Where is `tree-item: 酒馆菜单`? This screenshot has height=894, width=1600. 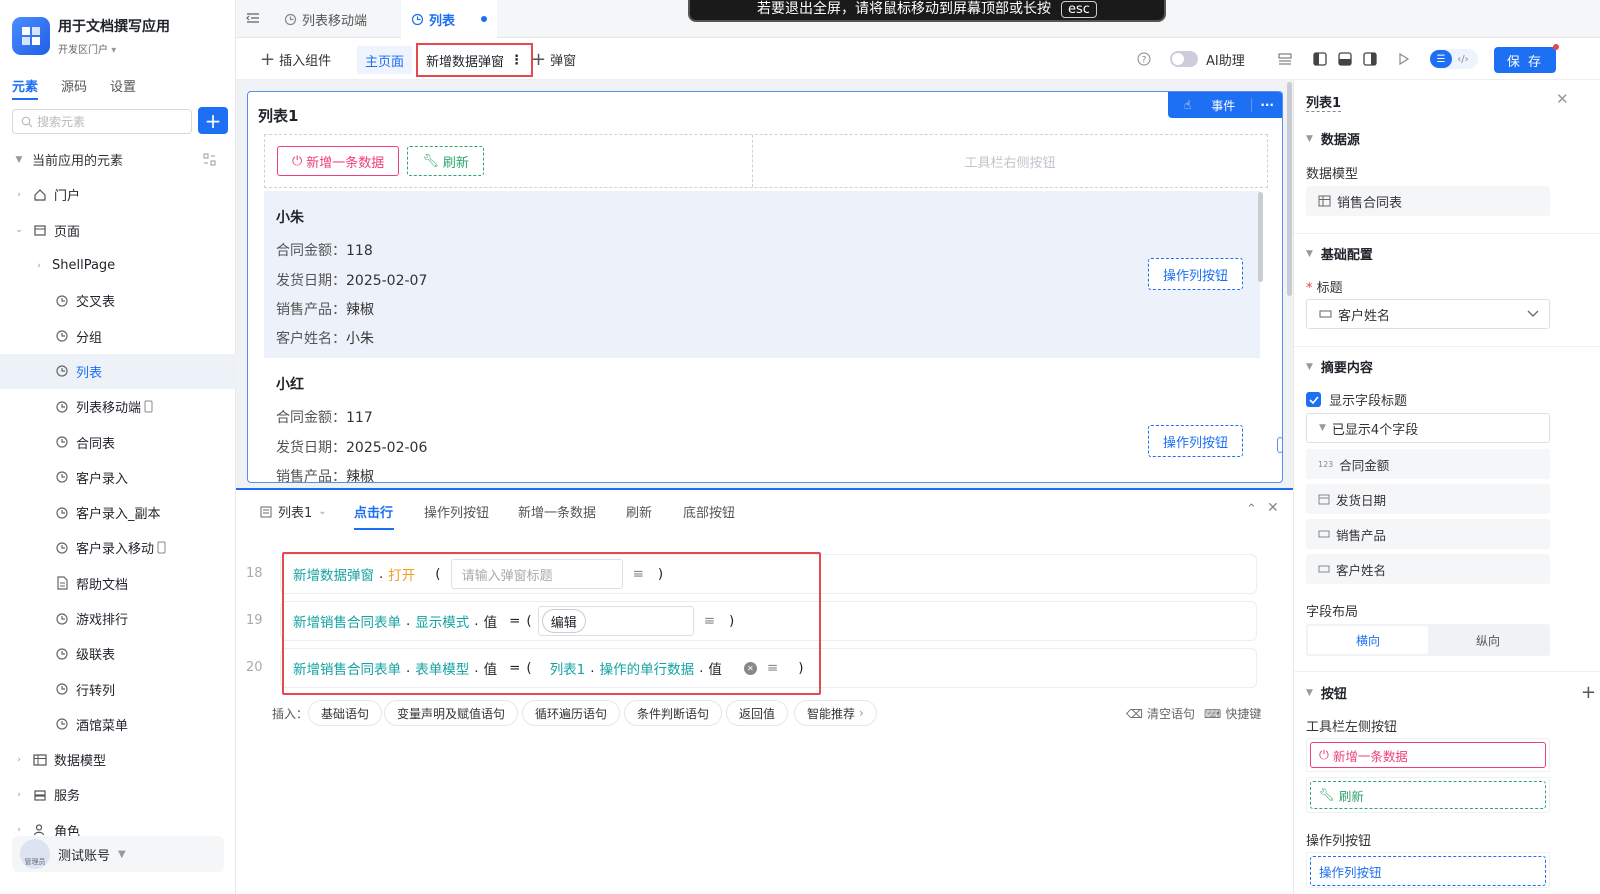 tree-item: 酒馆菜单 is located at coordinates (118, 724).